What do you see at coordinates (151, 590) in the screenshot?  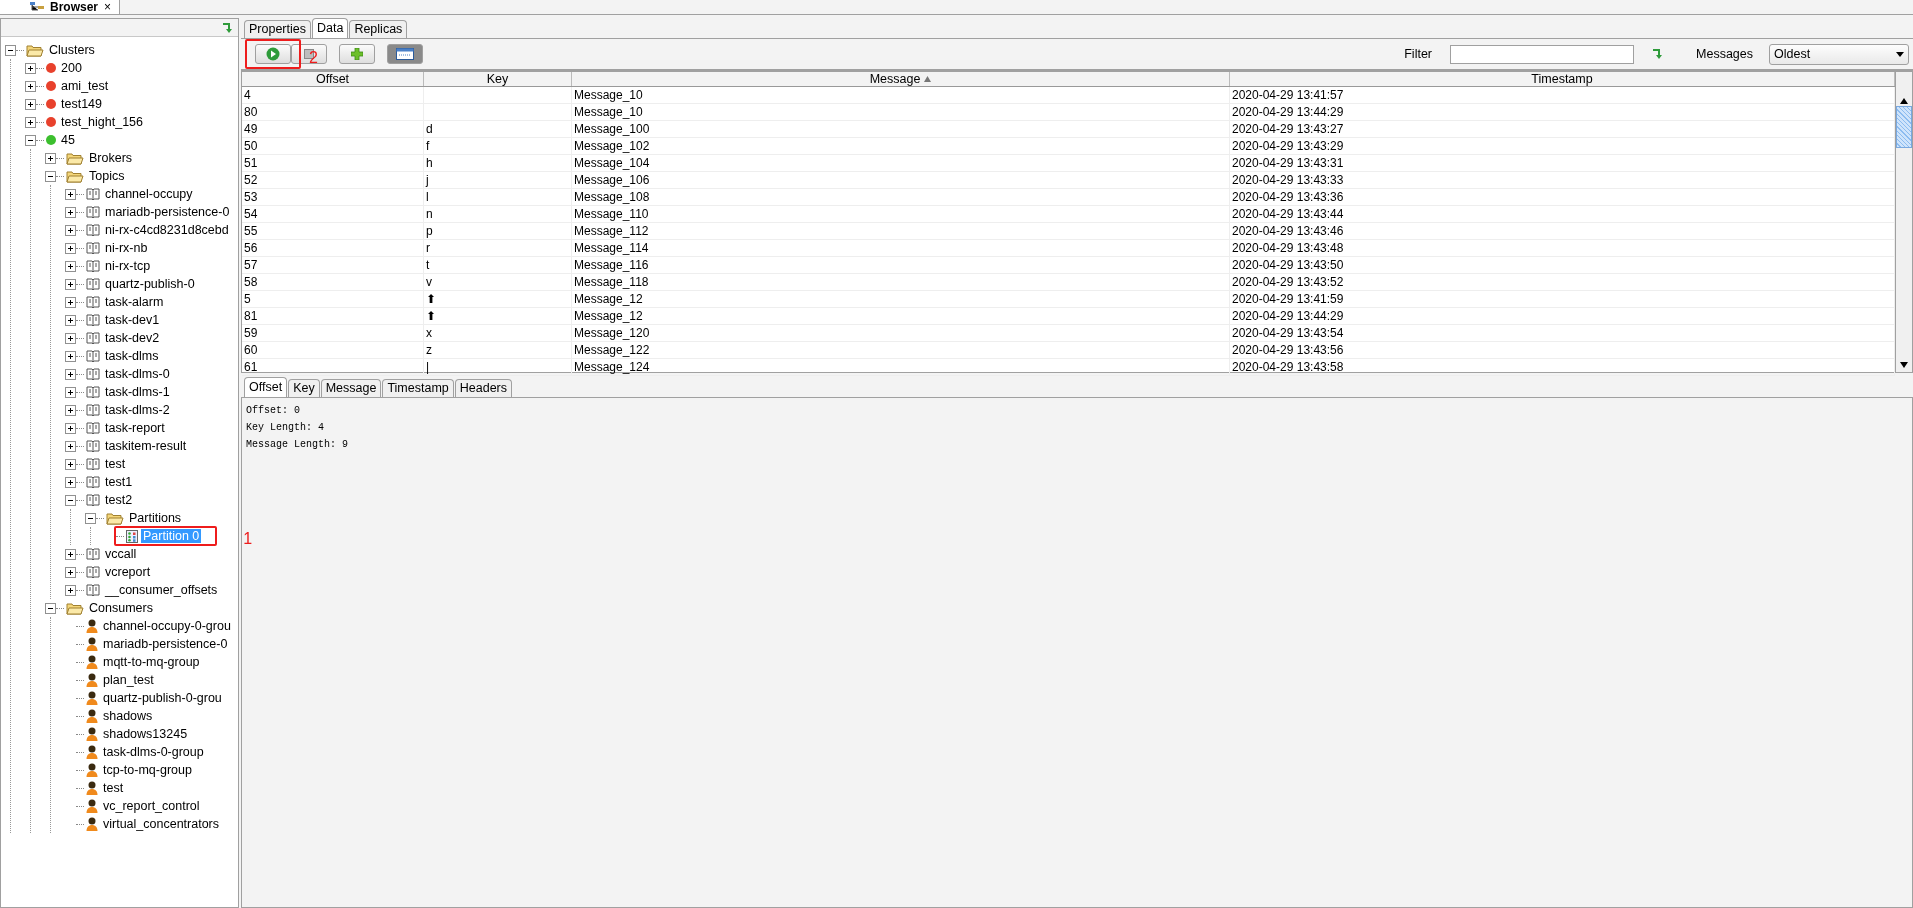 I see `tree-item: __consumer_offsets` at bounding box center [151, 590].